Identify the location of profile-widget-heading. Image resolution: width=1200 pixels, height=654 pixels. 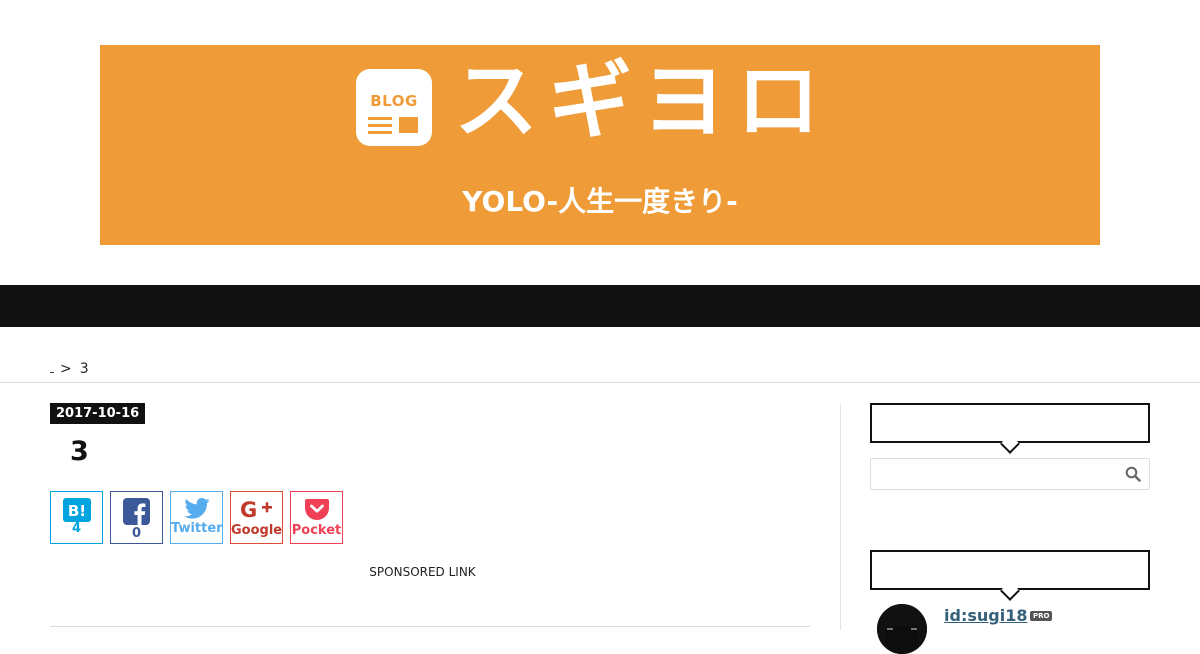
(1010, 575).